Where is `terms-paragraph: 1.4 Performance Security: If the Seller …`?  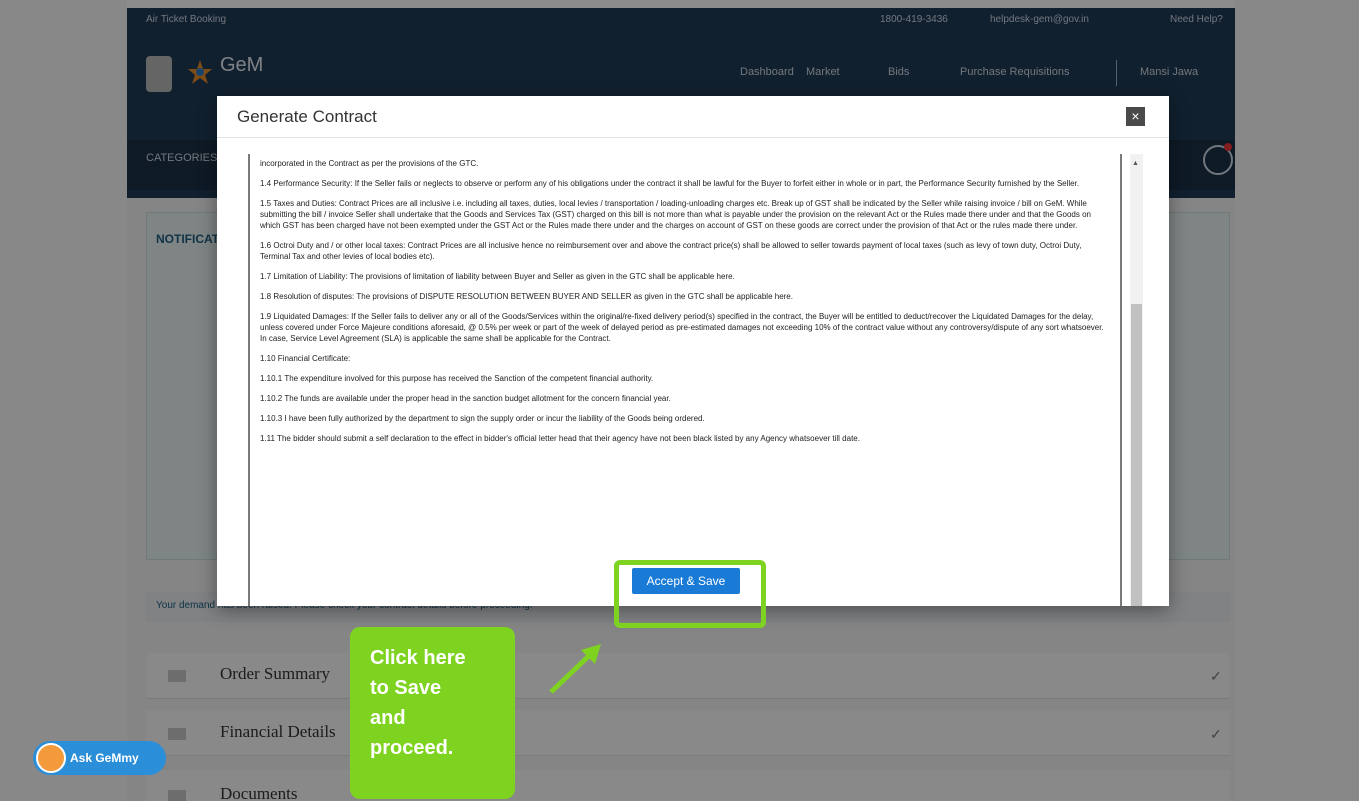
terms-paragraph: 1.4 Performance Security: If the Seller … is located at coordinates (670, 183).